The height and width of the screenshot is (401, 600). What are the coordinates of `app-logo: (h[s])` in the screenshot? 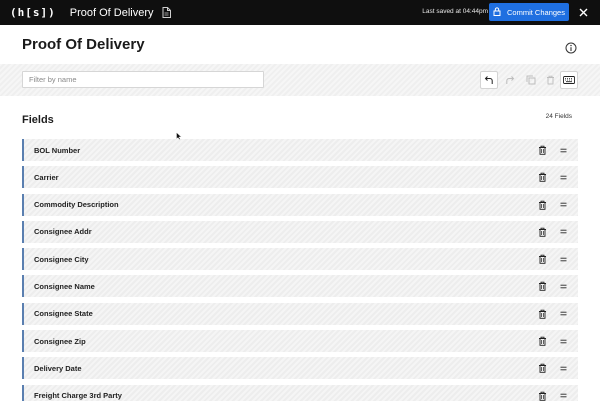 It's located at (33, 12).